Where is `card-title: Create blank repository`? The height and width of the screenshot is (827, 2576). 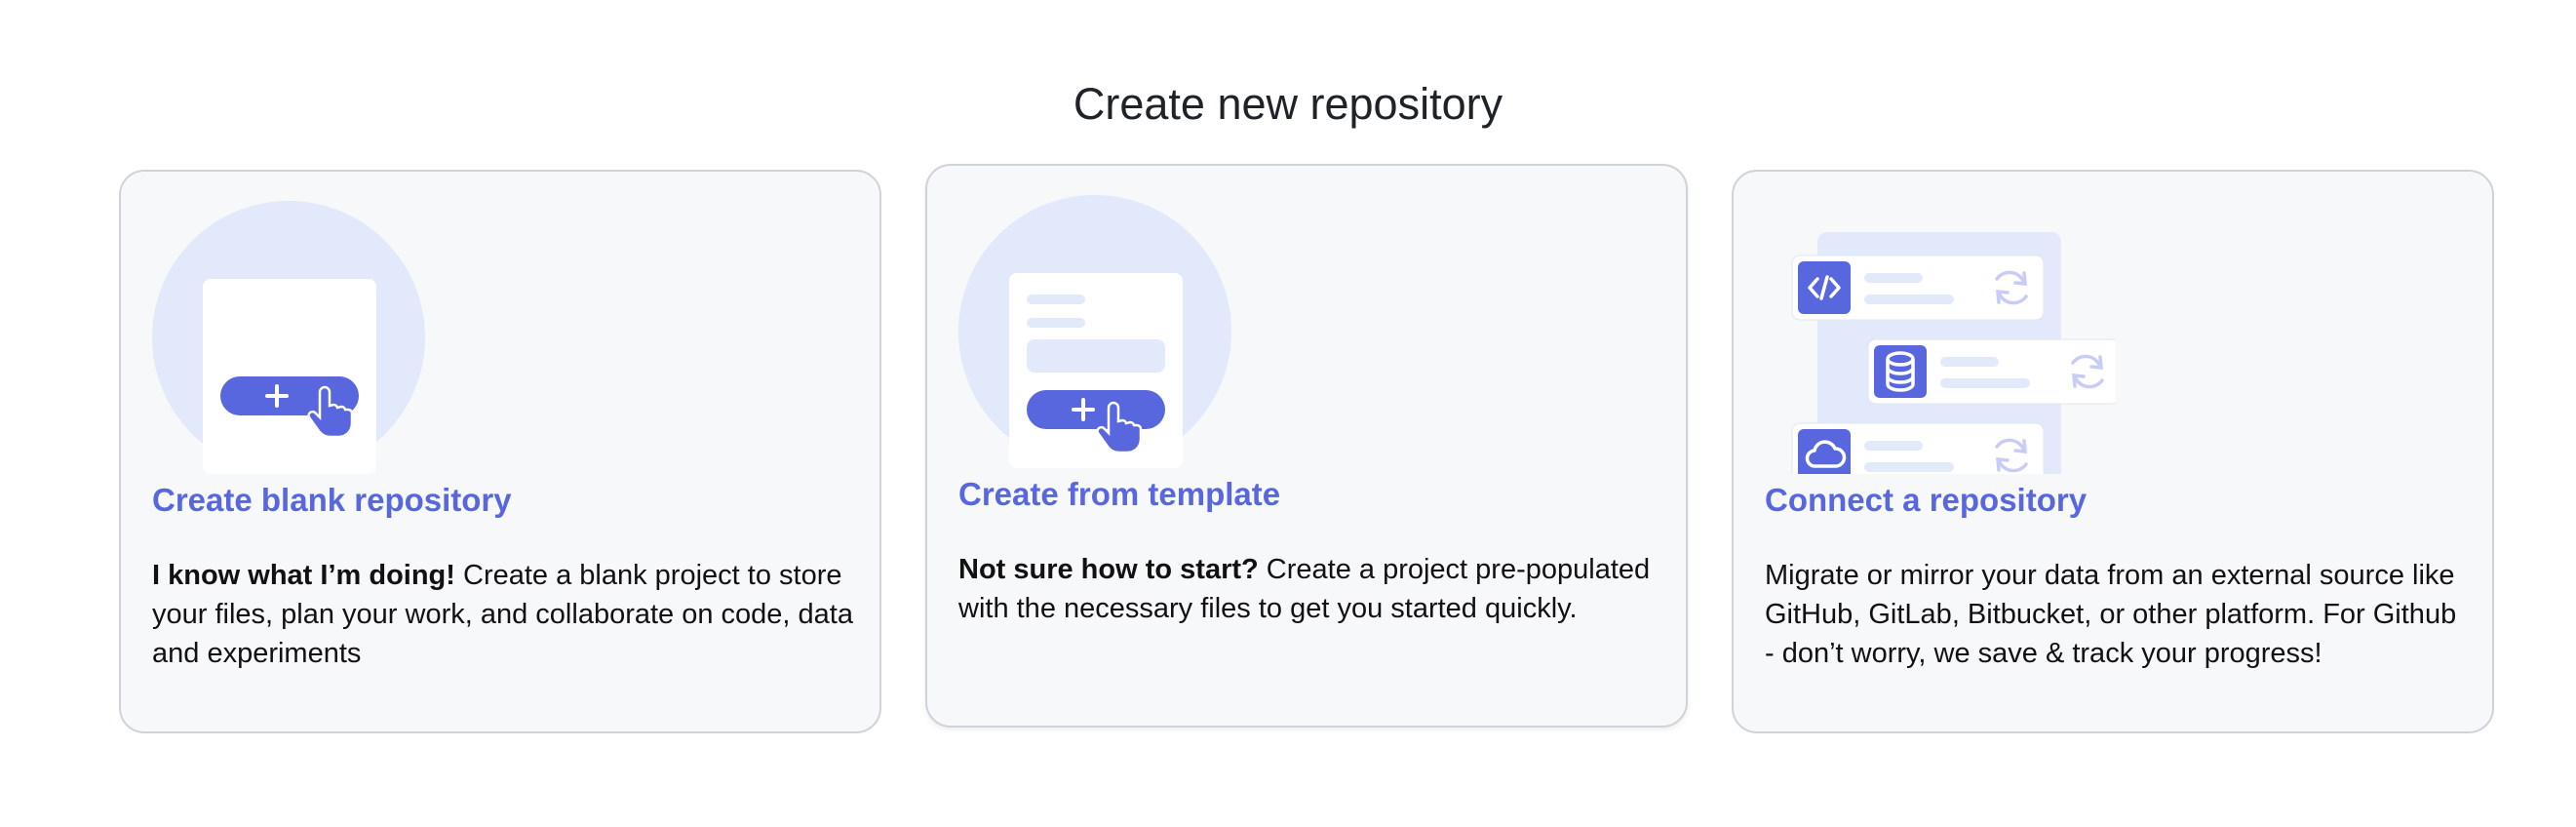
card-title: Create blank repository is located at coordinates (332, 500).